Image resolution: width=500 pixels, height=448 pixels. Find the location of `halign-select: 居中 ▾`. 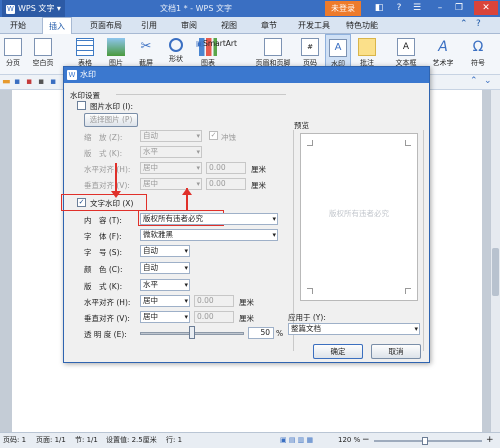

halign-select: 居中 ▾ is located at coordinates (165, 301).